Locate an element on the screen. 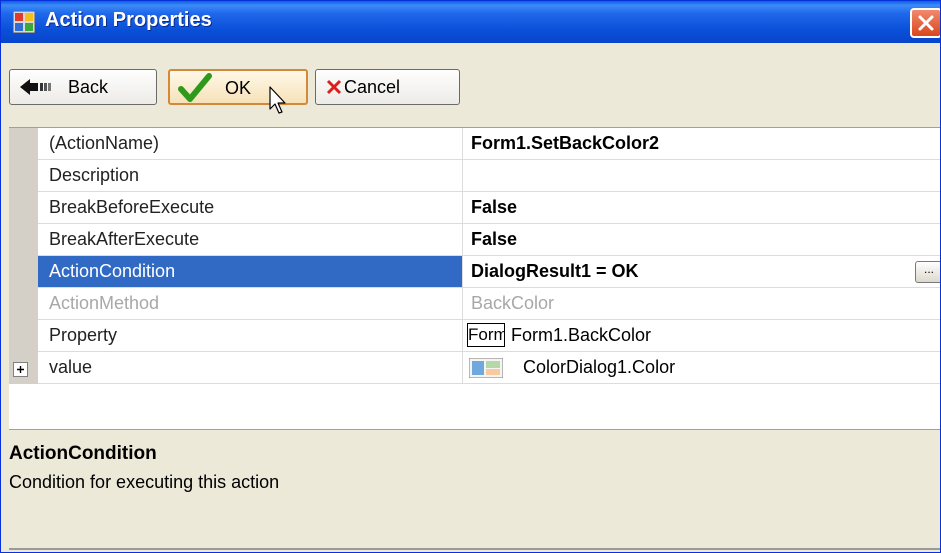 The image size is (941, 553). form-icon-box: Form1 is located at coordinates (486, 335).